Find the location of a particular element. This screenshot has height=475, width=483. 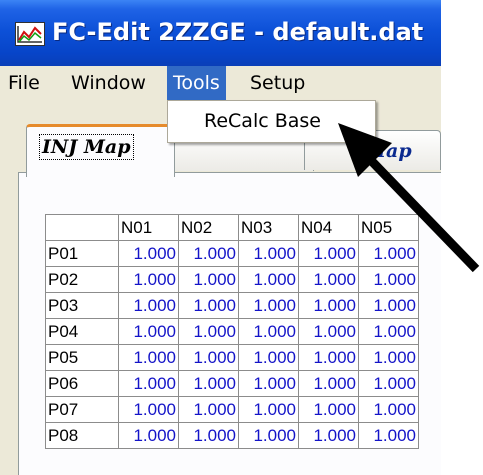

row-header: P06 is located at coordinates (82, 383).